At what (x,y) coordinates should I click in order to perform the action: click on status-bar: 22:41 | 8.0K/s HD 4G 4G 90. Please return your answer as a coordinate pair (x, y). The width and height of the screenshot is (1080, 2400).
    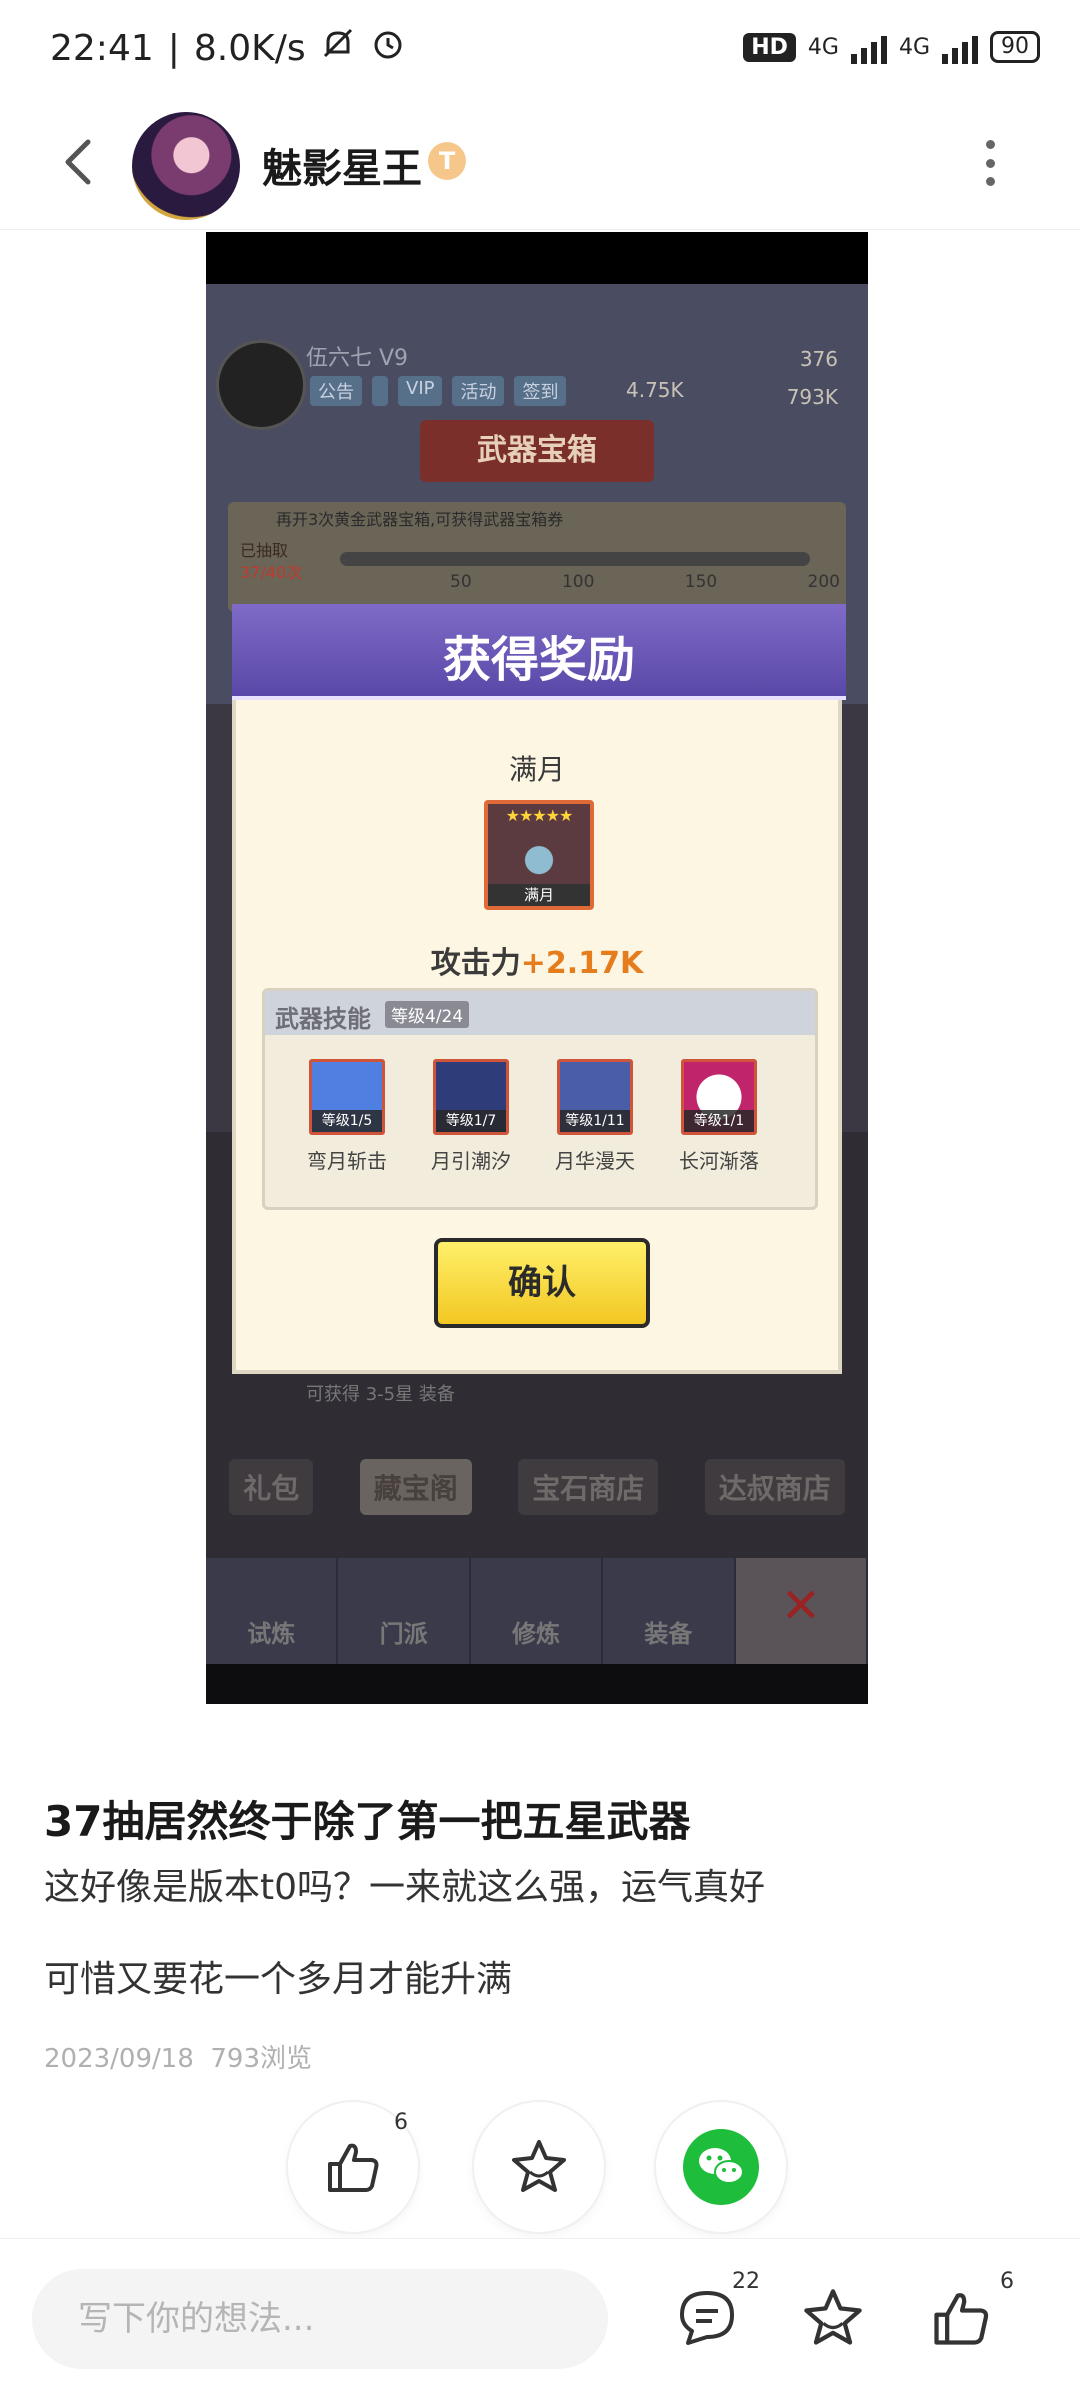
    Looking at the image, I should click on (540, 50).